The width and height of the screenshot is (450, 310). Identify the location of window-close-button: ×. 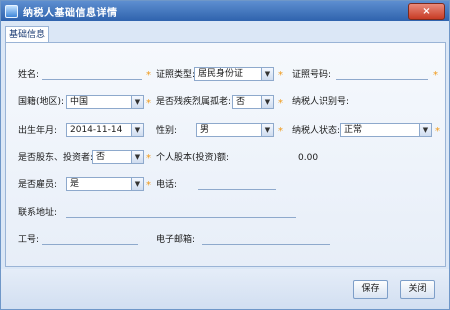
(426, 11).